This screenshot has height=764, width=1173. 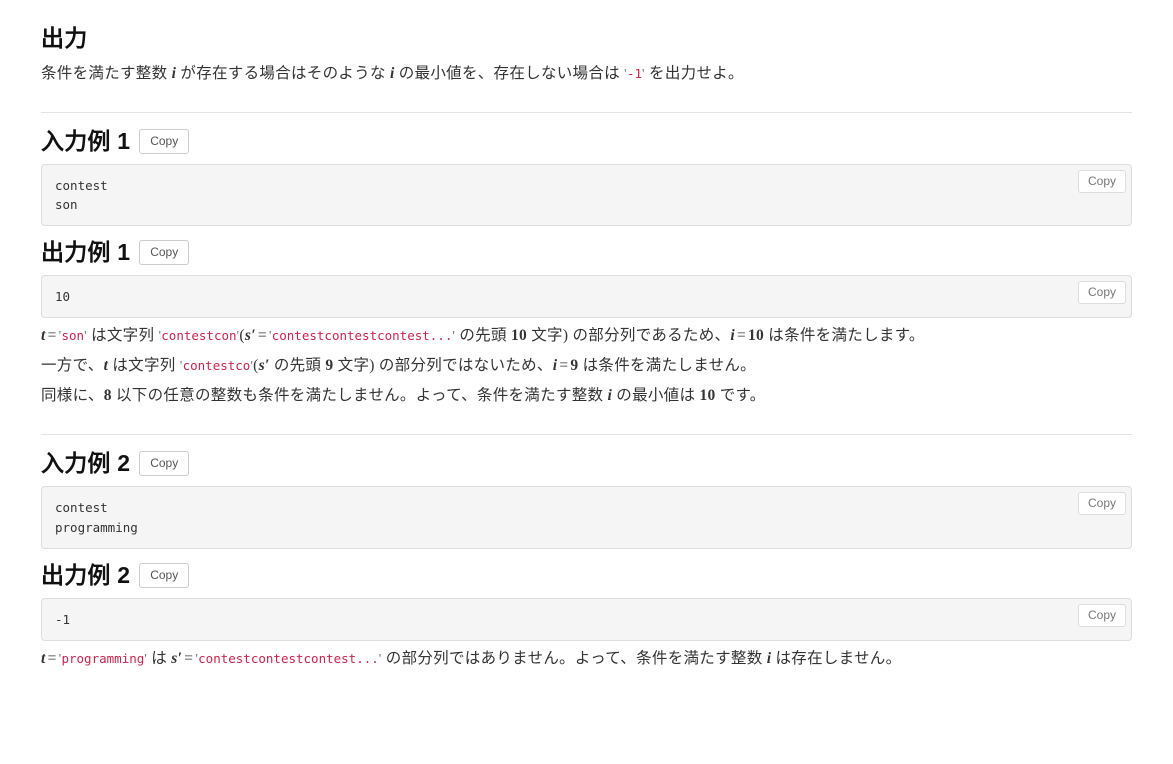 What do you see at coordinates (64, 38) in the screenshot?
I see `section-heading-output: 出力` at bounding box center [64, 38].